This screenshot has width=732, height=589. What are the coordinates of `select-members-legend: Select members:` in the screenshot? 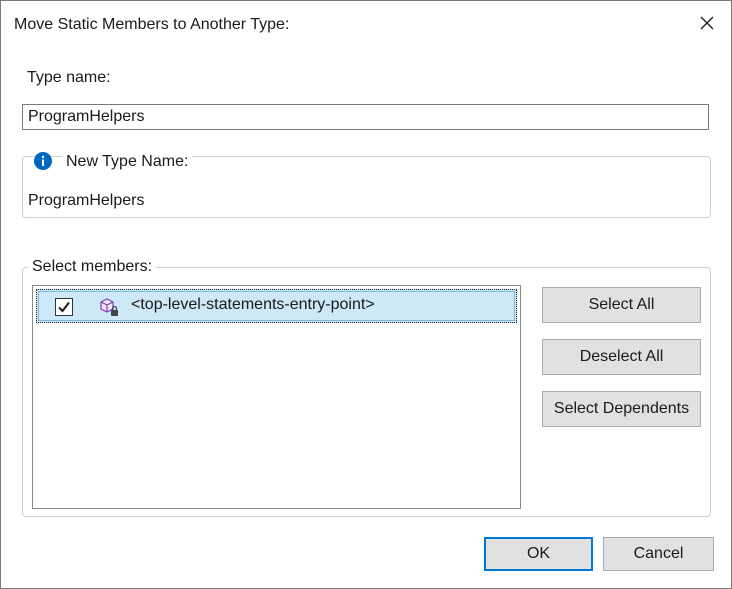 It's located at (92, 267).